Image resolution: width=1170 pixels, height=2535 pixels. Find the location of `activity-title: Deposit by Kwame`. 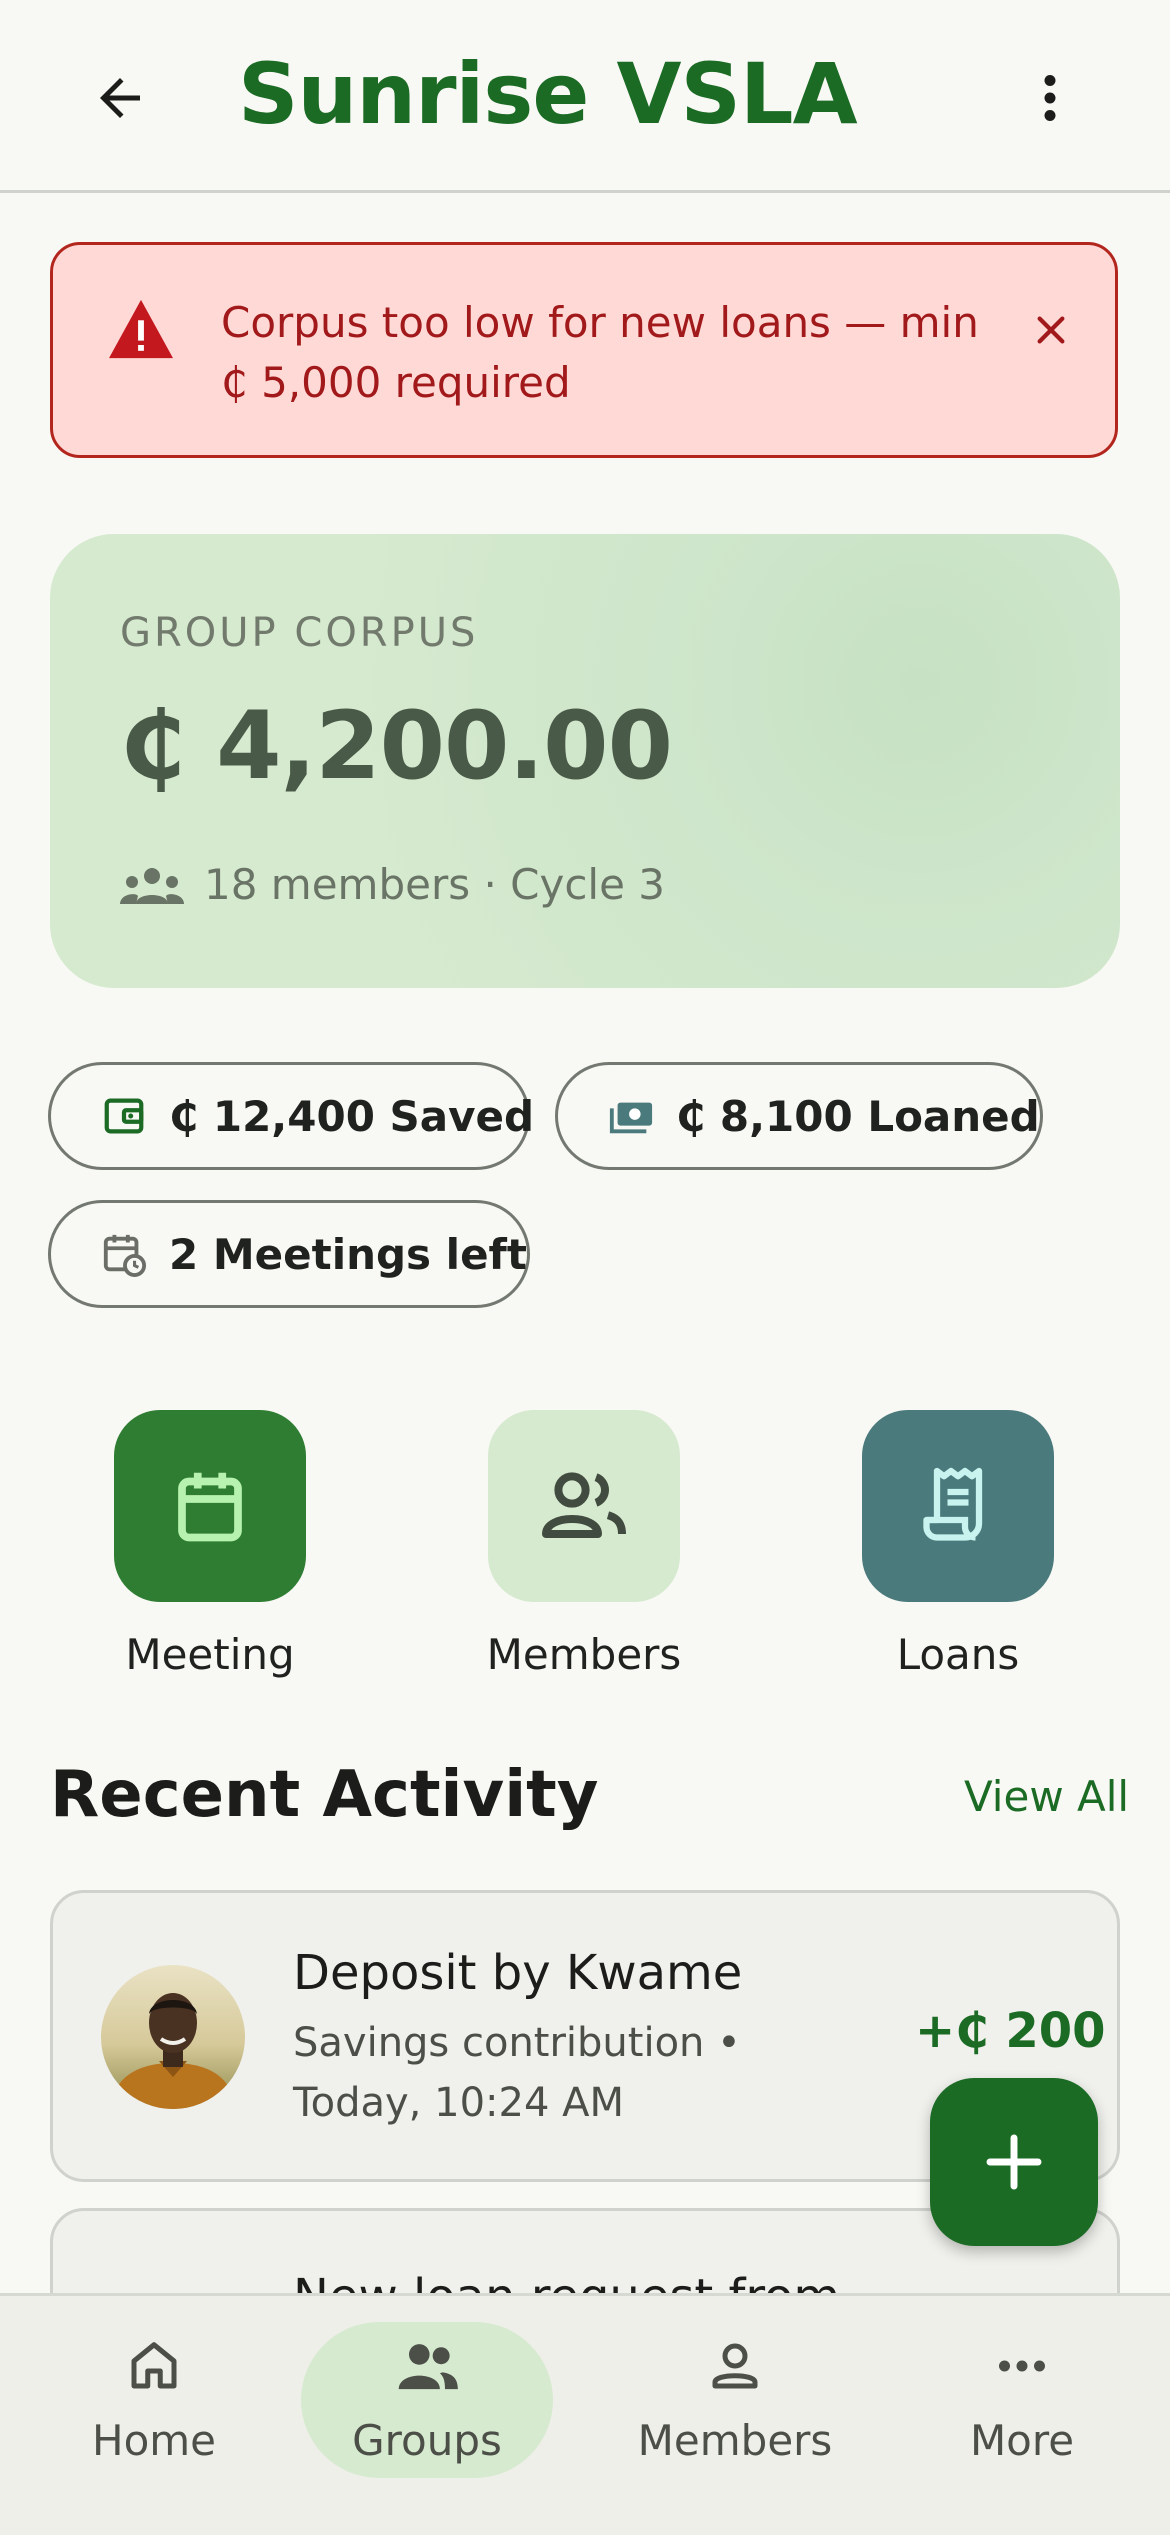

activity-title: Deposit by Kwame is located at coordinates (518, 1973).